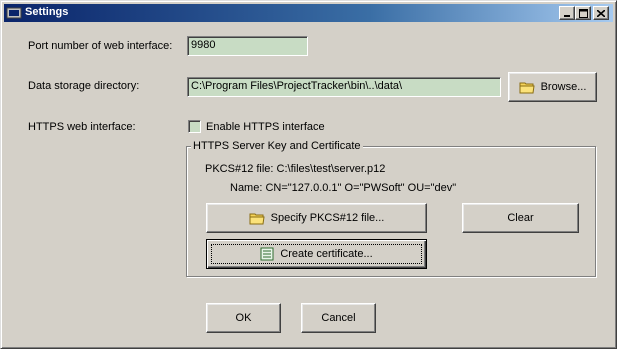  I want to click on clear-label: Clear, so click(520, 218).